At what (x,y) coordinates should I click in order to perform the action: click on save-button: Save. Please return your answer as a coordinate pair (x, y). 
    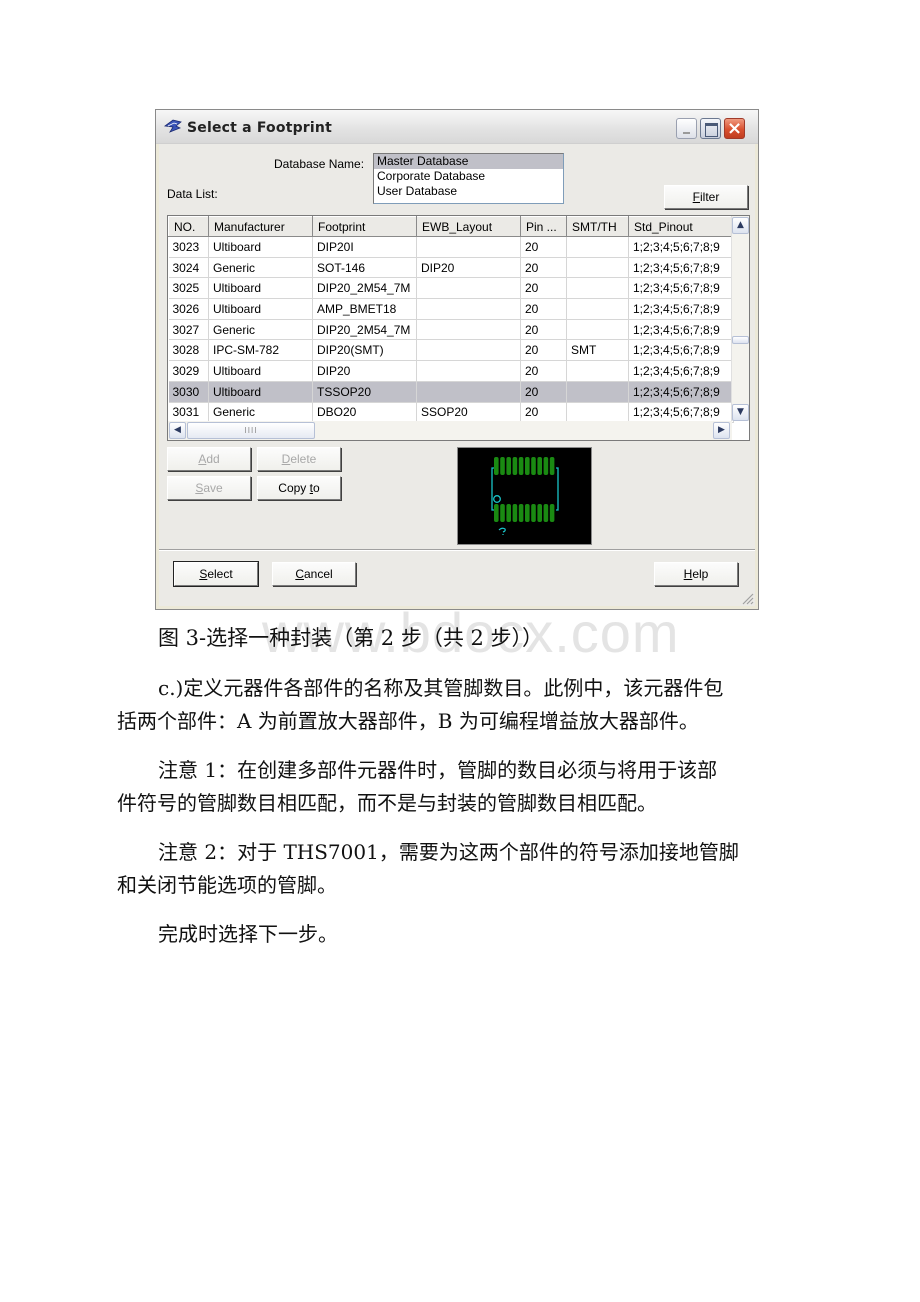
    Looking at the image, I should click on (209, 488).